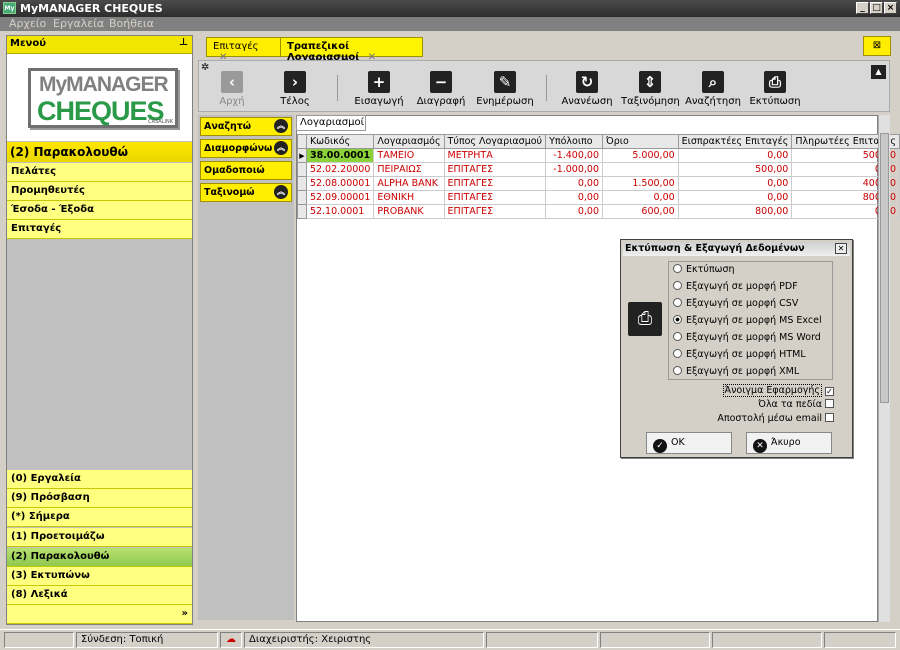 Image resolution: width=900 pixels, height=650 pixels. Describe the element at coordinates (246, 148) in the screenshot. I see `panel-format: Διαμορφώνω ︽` at that location.